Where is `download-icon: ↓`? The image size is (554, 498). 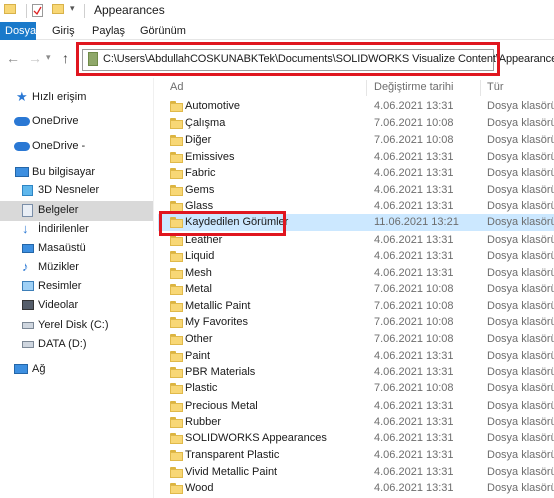
download-icon: ↓ is located at coordinates (25, 228).